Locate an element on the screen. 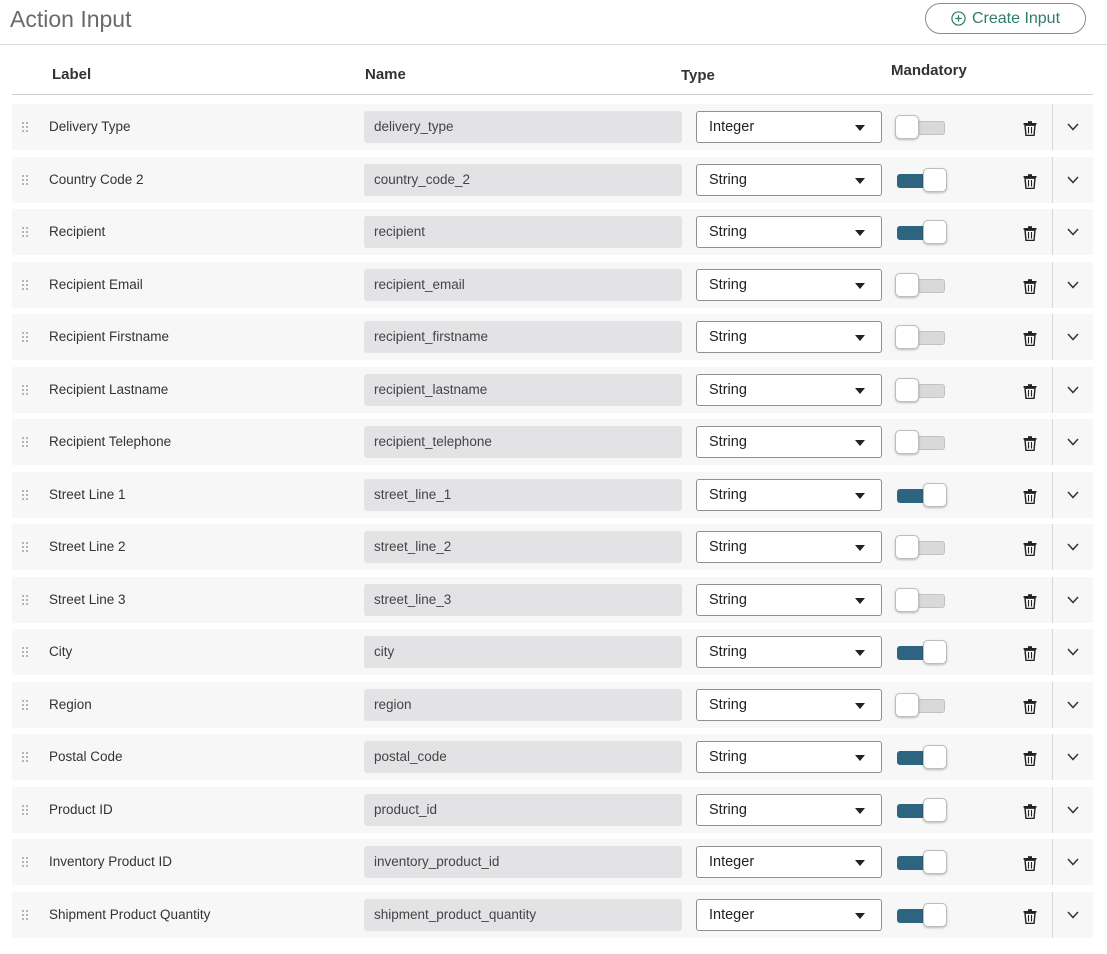 The image size is (1107, 954). name-field: country_code_2 is located at coordinates (523, 180).